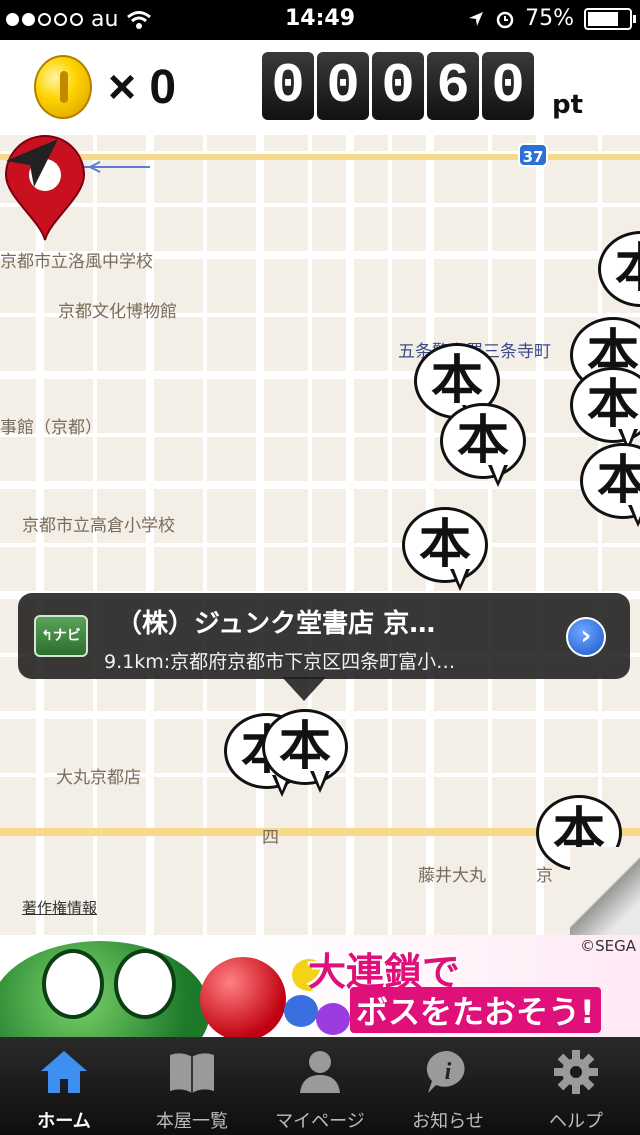 The width and height of the screenshot is (640, 1135). I want to click on battery-icon, so click(610, 18).